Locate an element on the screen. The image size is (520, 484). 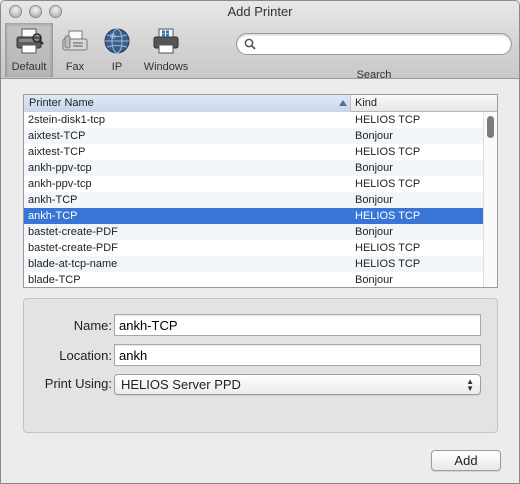
table-row: blade-TCP Bonjour is located at coordinates (253, 279).